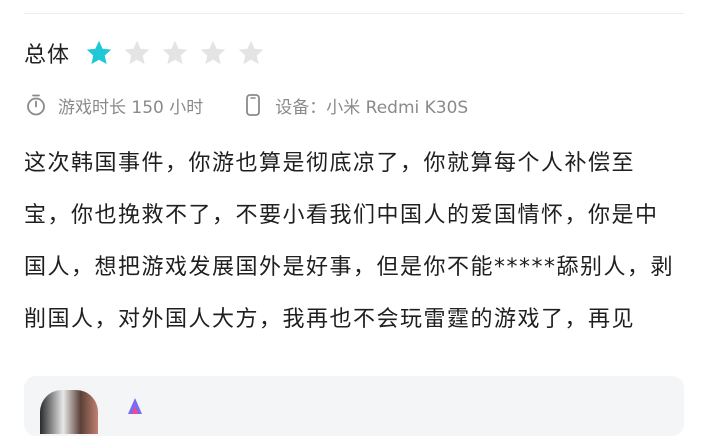 Image resolution: width=720 pixels, height=436 pixels. I want to click on review-line: 宝，你也挽救不了，不要小看我们中国人的爱国情怀，你是中, so click(341, 215).